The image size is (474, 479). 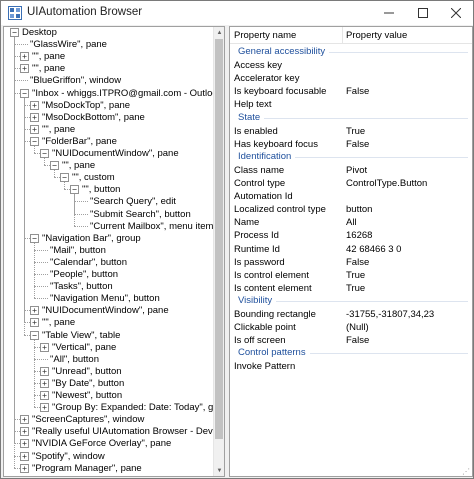 I want to click on tree-node: "", custom, so click(x=93, y=177).